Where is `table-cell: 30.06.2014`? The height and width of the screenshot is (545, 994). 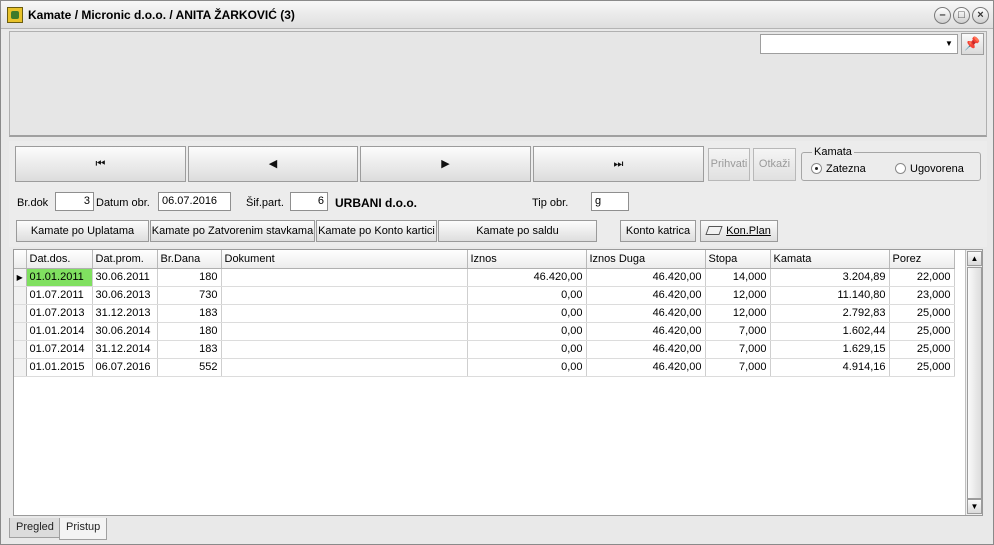 table-cell: 30.06.2014 is located at coordinates (125, 331).